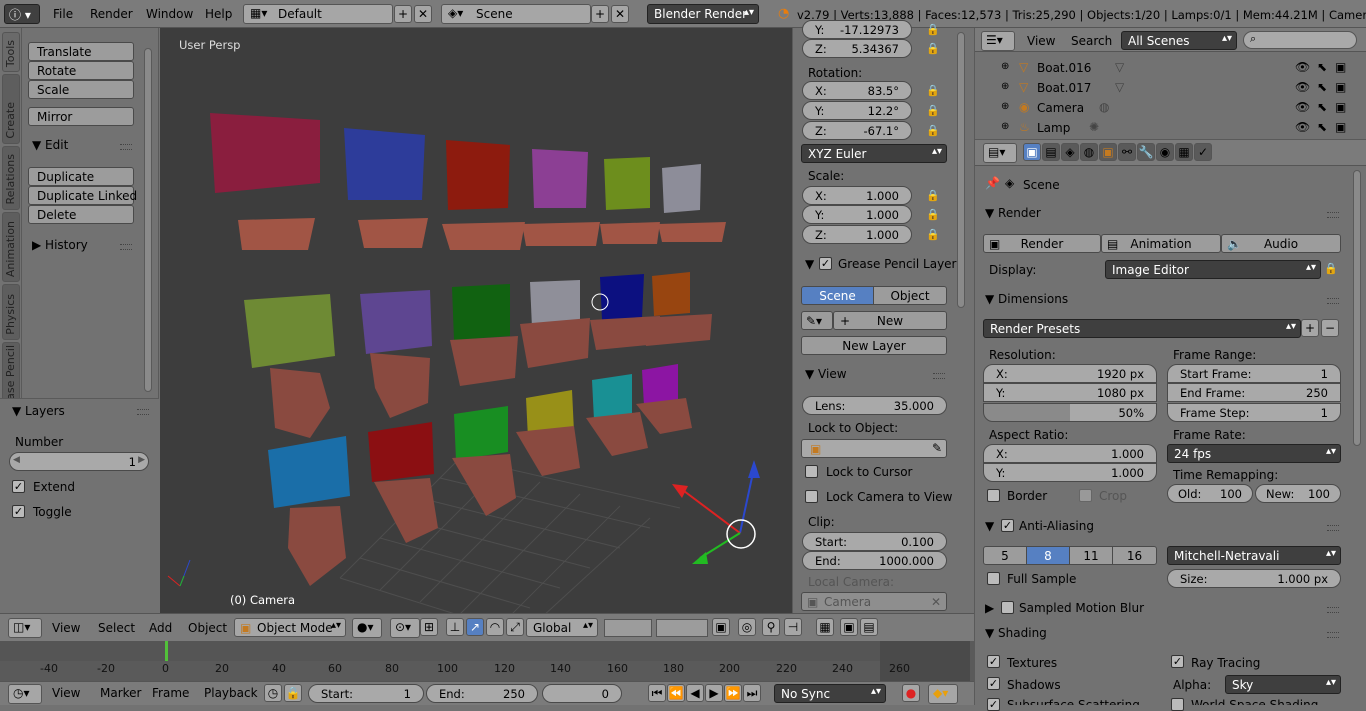 This screenshot has height=711, width=1366. What do you see at coordinates (1042, 243) in the screenshot?
I see `render-button: ▣ Render` at bounding box center [1042, 243].